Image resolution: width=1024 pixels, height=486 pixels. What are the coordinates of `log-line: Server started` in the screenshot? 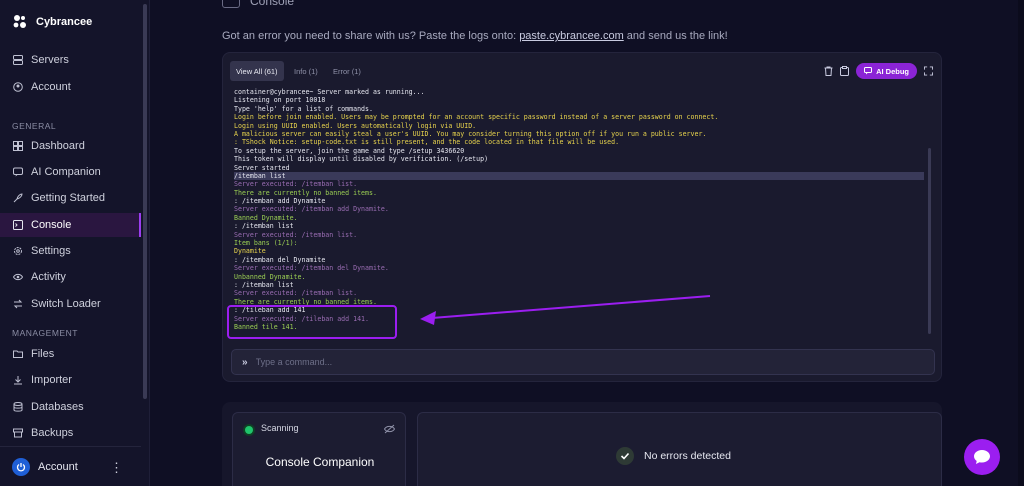 It's located at (262, 167).